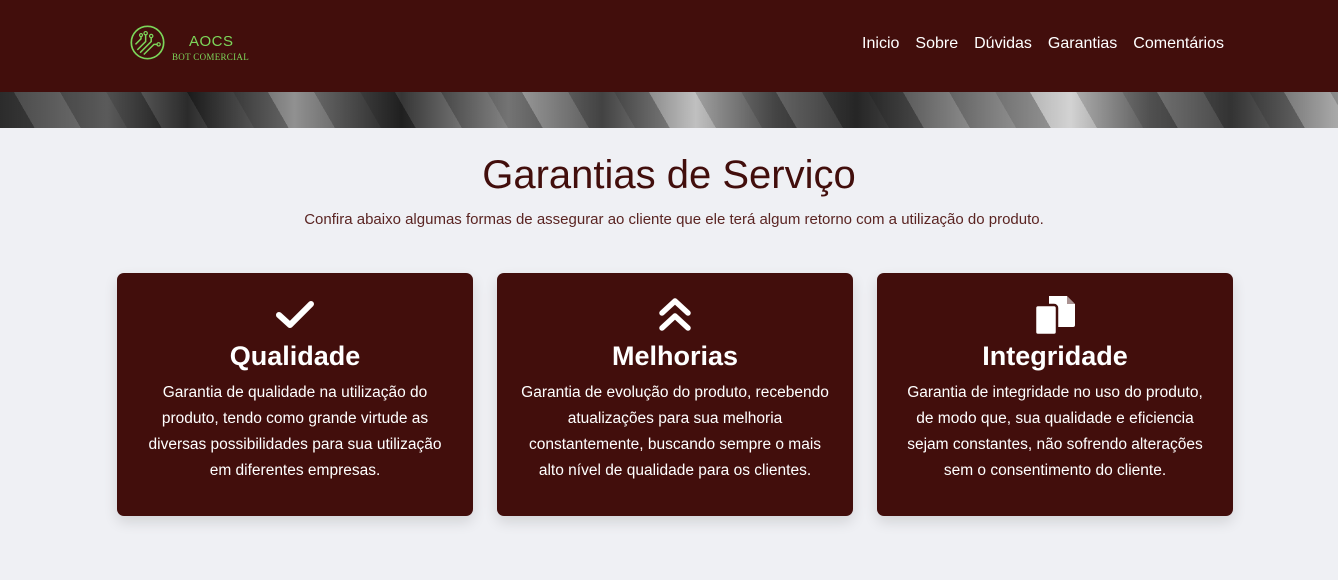 Image resolution: width=1338 pixels, height=580 pixels. Describe the element at coordinates (1055, 356) in the screenshot. I see `card-title: Integridade` at that location.